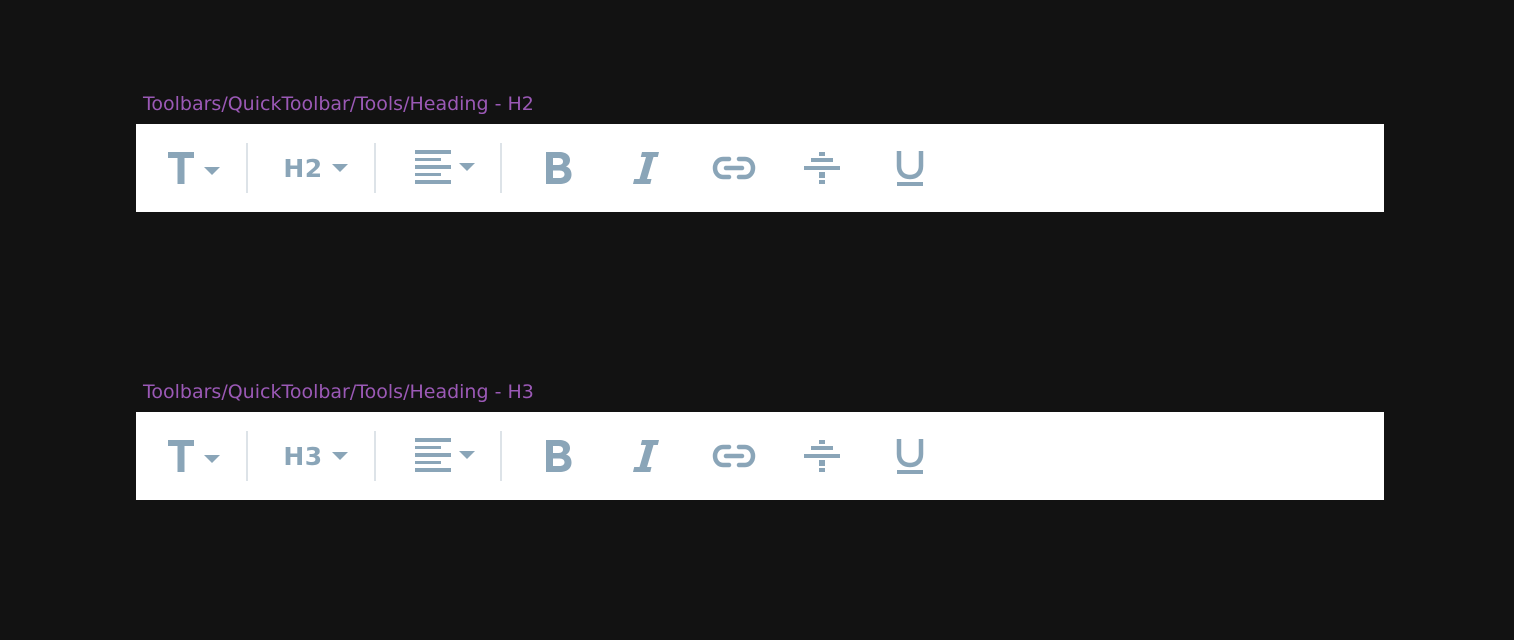 This screenshot has height=640, width=1514. I want to click on frame-label: Toolbars/QuickToolbar/Tools/Heading - H2, so click(338, 104).